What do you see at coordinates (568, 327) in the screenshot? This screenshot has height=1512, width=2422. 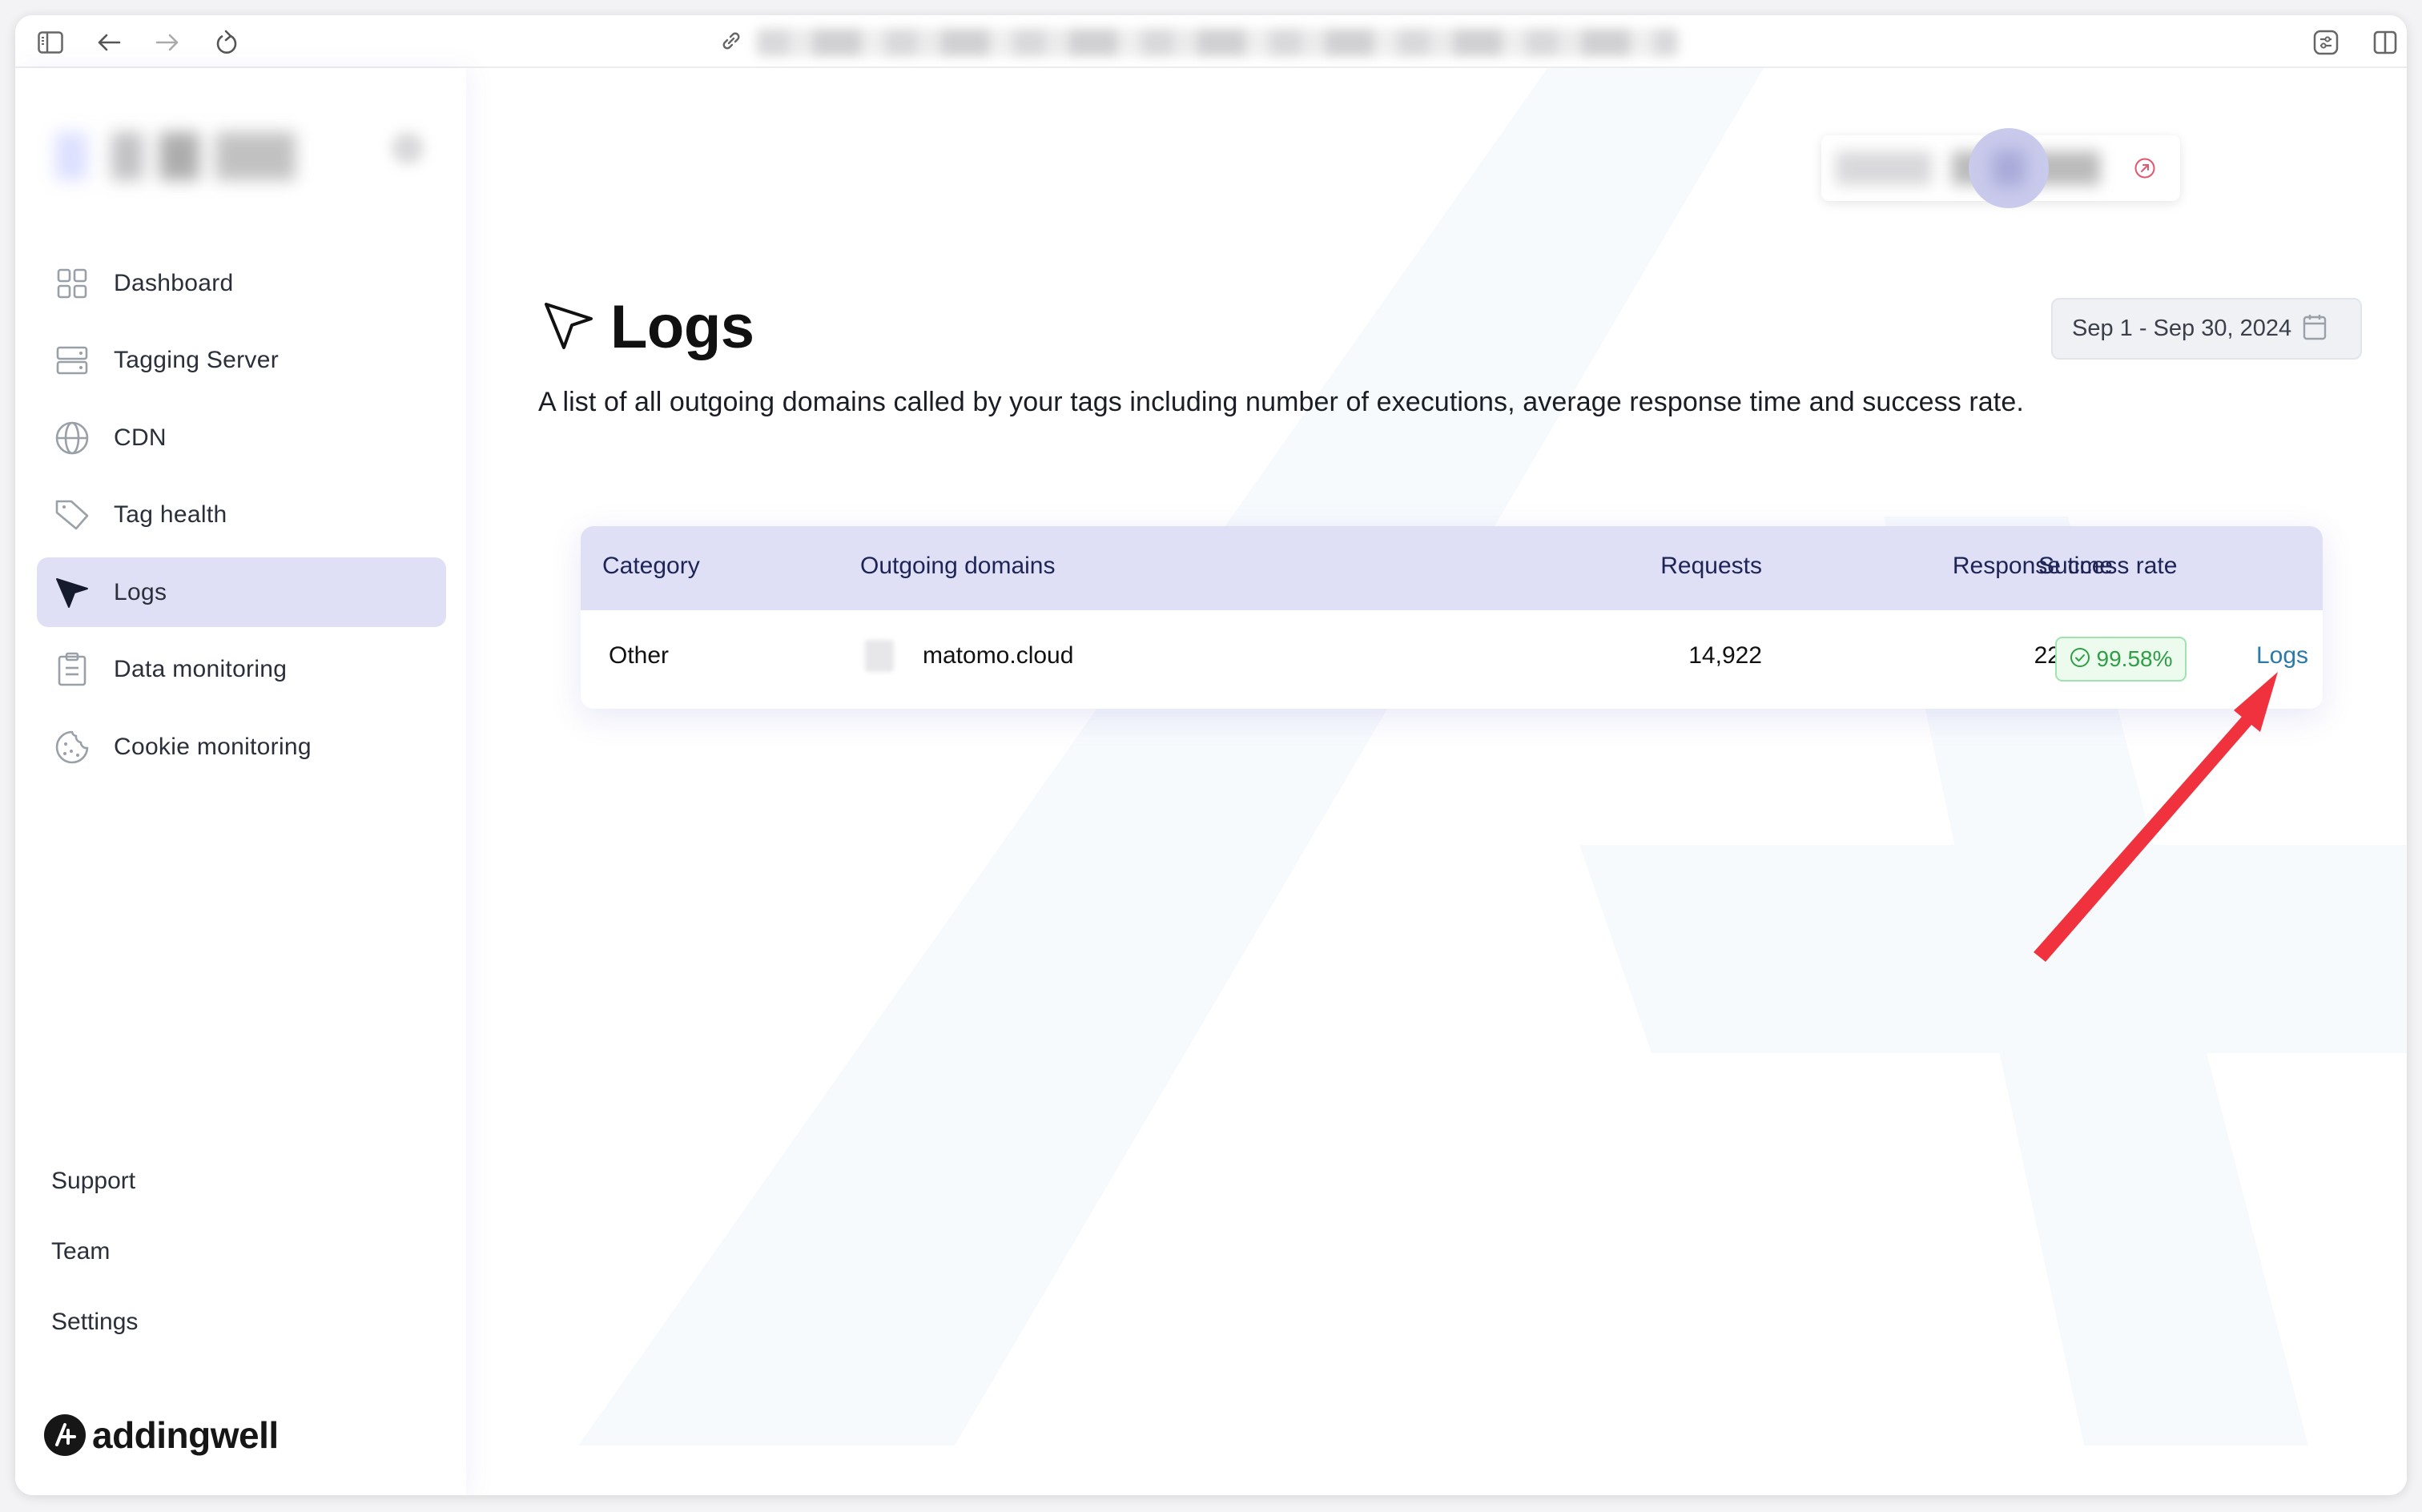 I see `cursor-arrow-outline-icon` at bounding box center [568, 327].